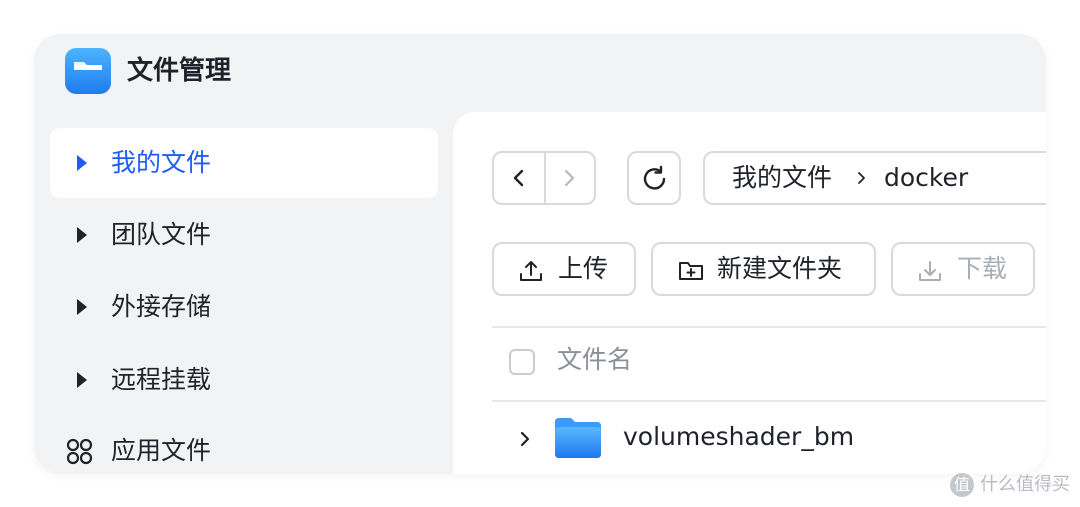 The width and height of the screenshot is (1080, 507). Describe the element at coordinates (519, 178) in the screenshot. I see `chevron-left-icon` at that location.